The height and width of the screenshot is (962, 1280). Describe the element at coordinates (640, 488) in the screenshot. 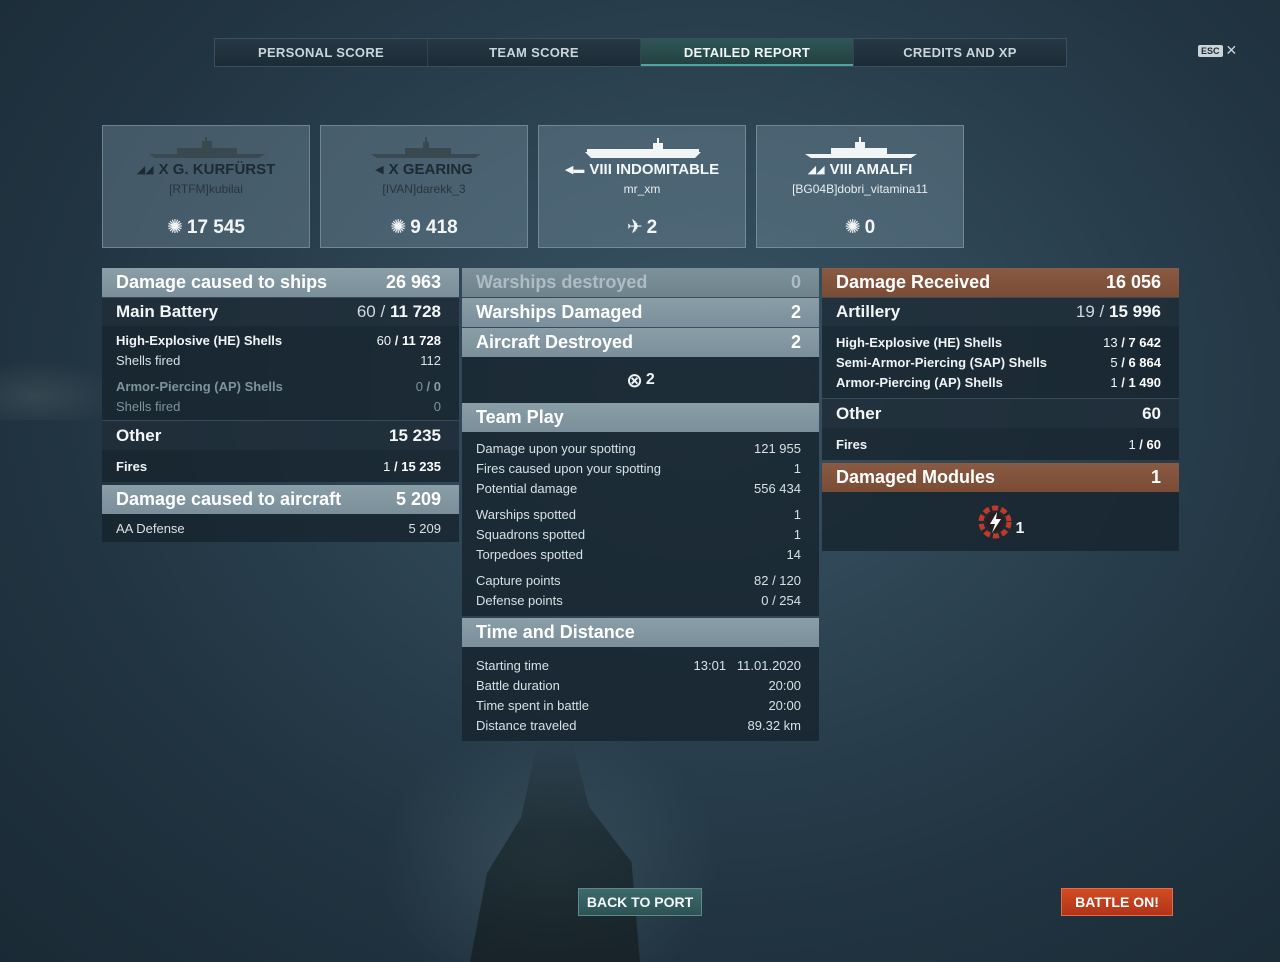

I see `table-row: Potential damage 556 434` at that location.